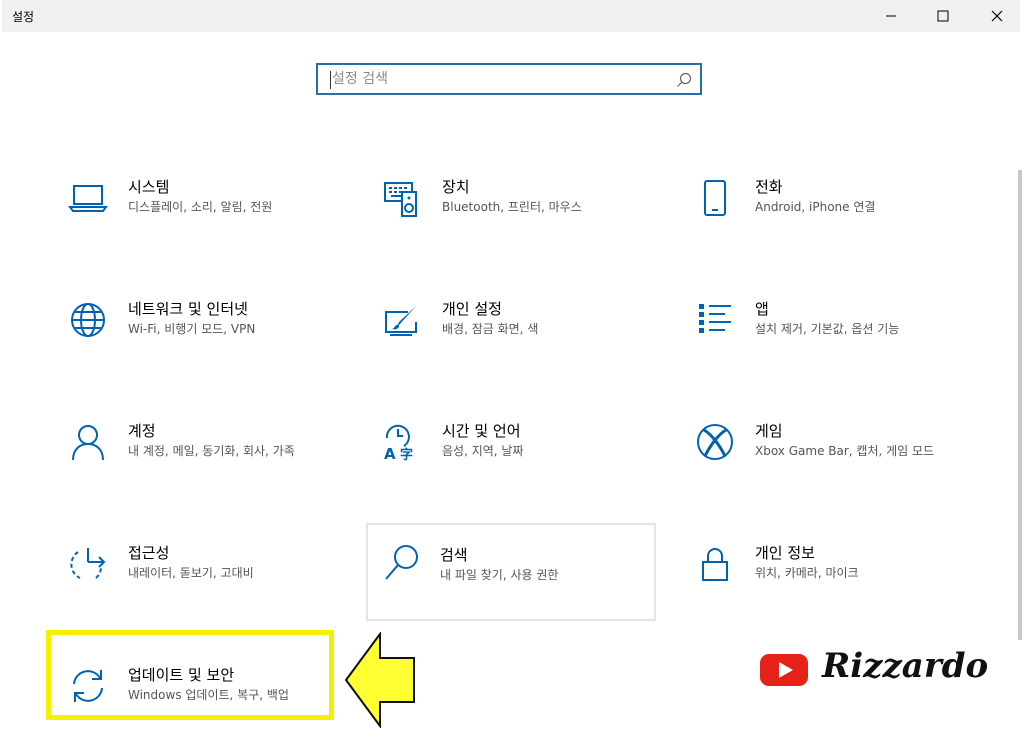  Describe the element at coordinates (827, 329) in the screenshot. I see `tile-apps-desc: 설치 제거, 기본값, 옵션 기능` at that location.